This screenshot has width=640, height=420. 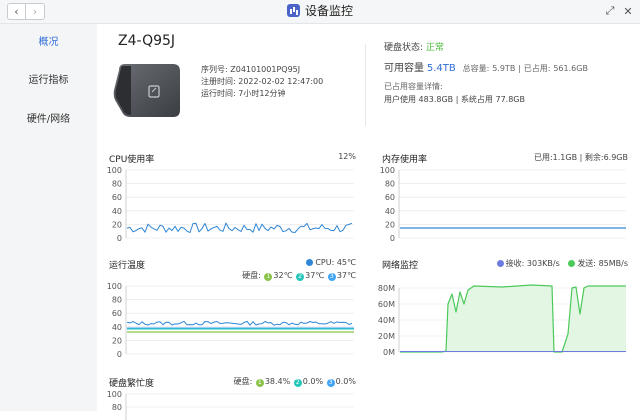 I want to click on disk-busy-chart: 10080, so click(x=230, y=405).